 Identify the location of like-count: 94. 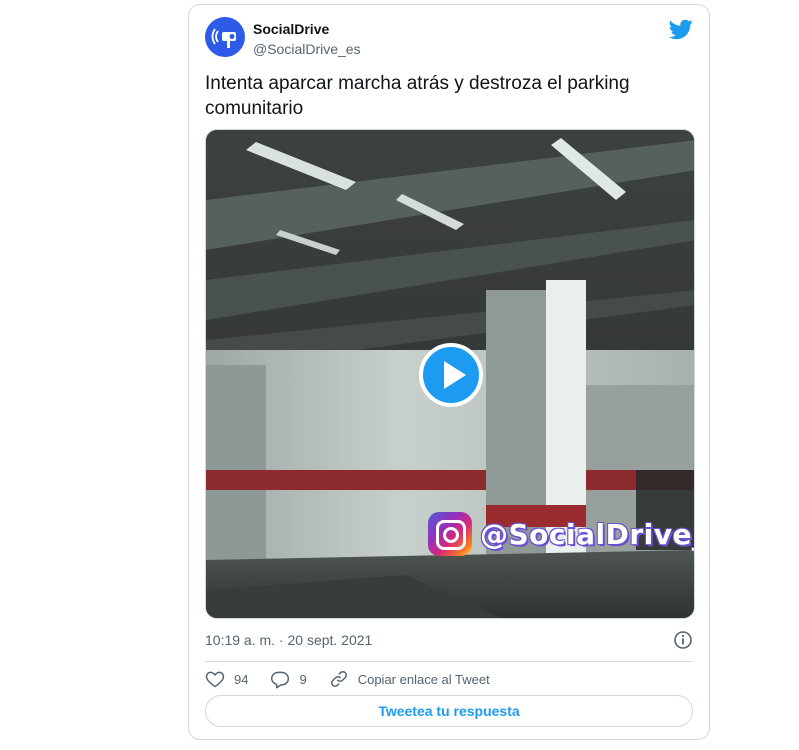
(241, 679).